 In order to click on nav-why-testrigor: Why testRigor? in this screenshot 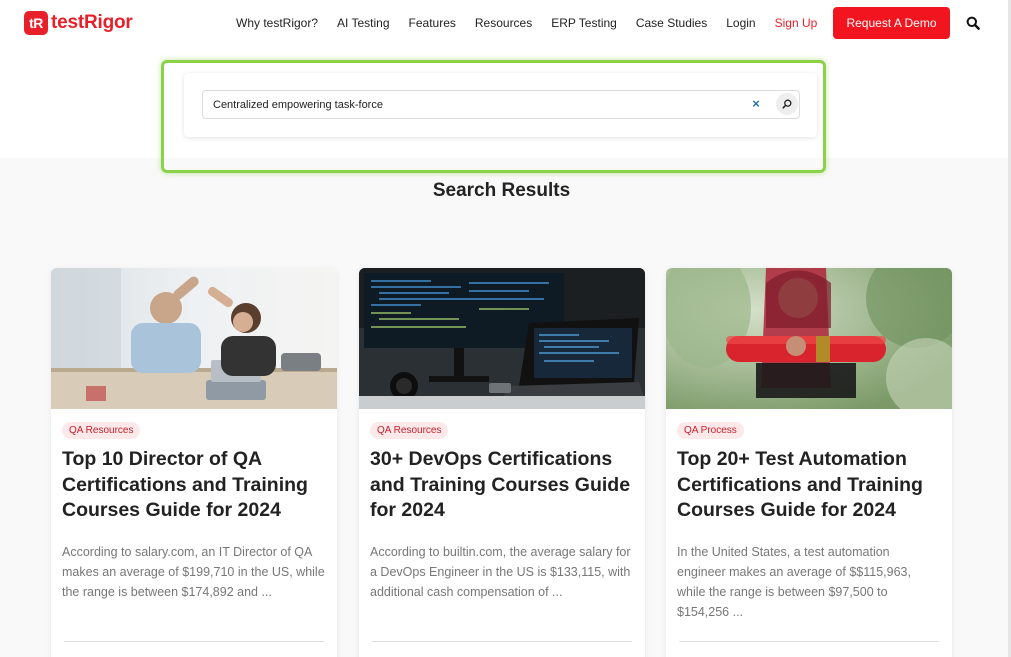, I will do `click(277, 23)`.